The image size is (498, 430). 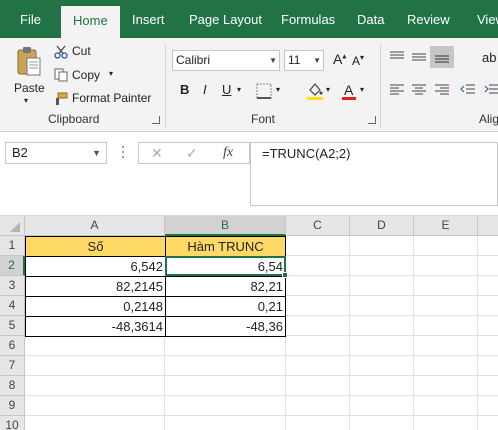 I want to click on copy-dropdown-icon: ▾, so click(x=111, y=73).